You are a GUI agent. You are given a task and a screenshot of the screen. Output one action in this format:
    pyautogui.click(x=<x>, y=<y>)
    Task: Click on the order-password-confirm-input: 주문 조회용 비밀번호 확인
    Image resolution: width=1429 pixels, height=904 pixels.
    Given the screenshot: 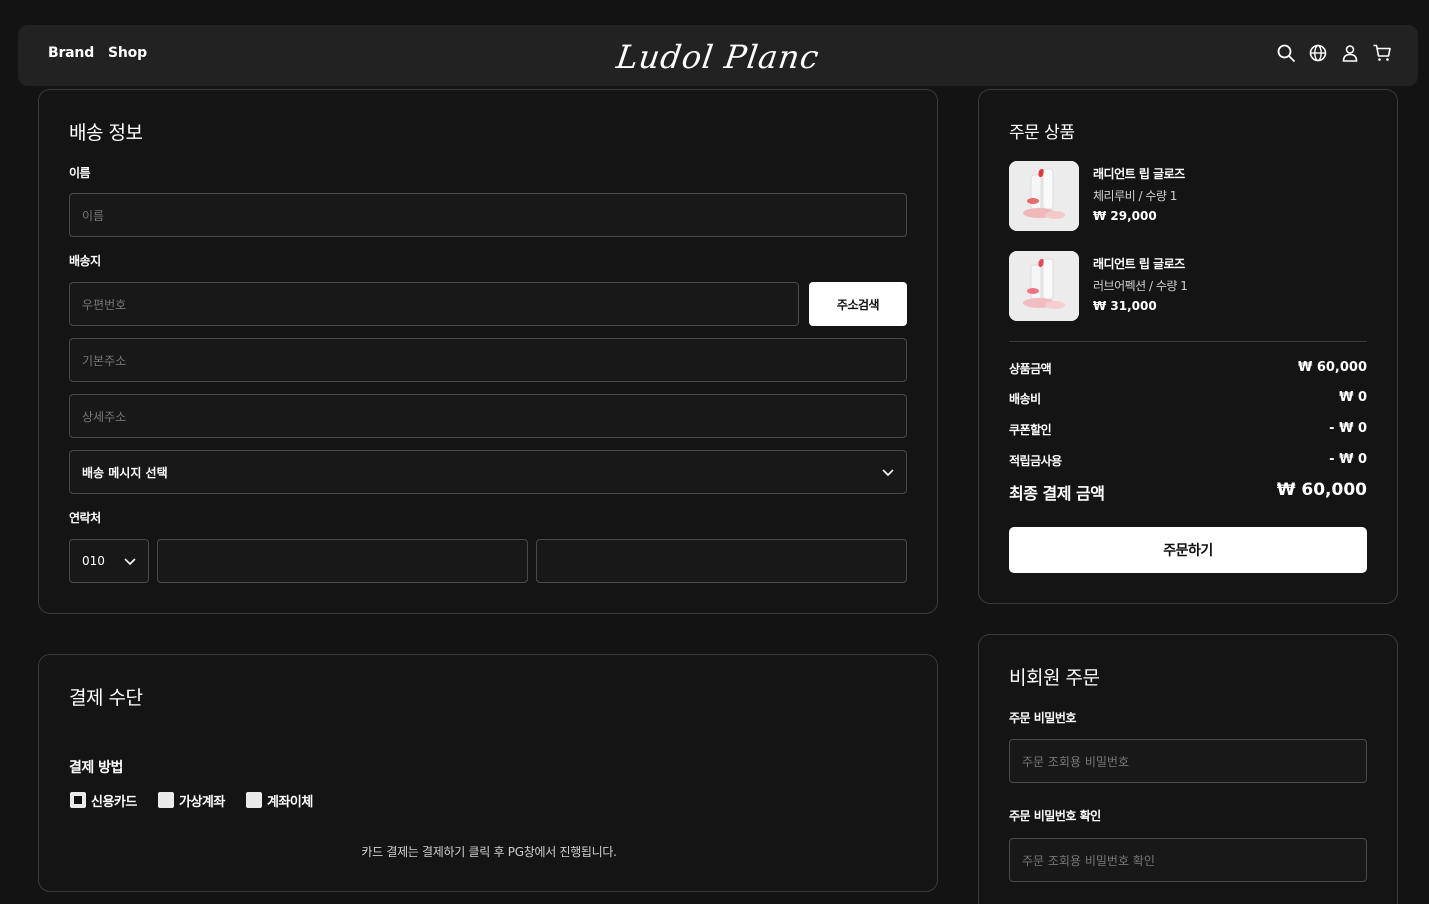 What is the action you would take?
    pyautogui.click(x=1188, y=860)
    